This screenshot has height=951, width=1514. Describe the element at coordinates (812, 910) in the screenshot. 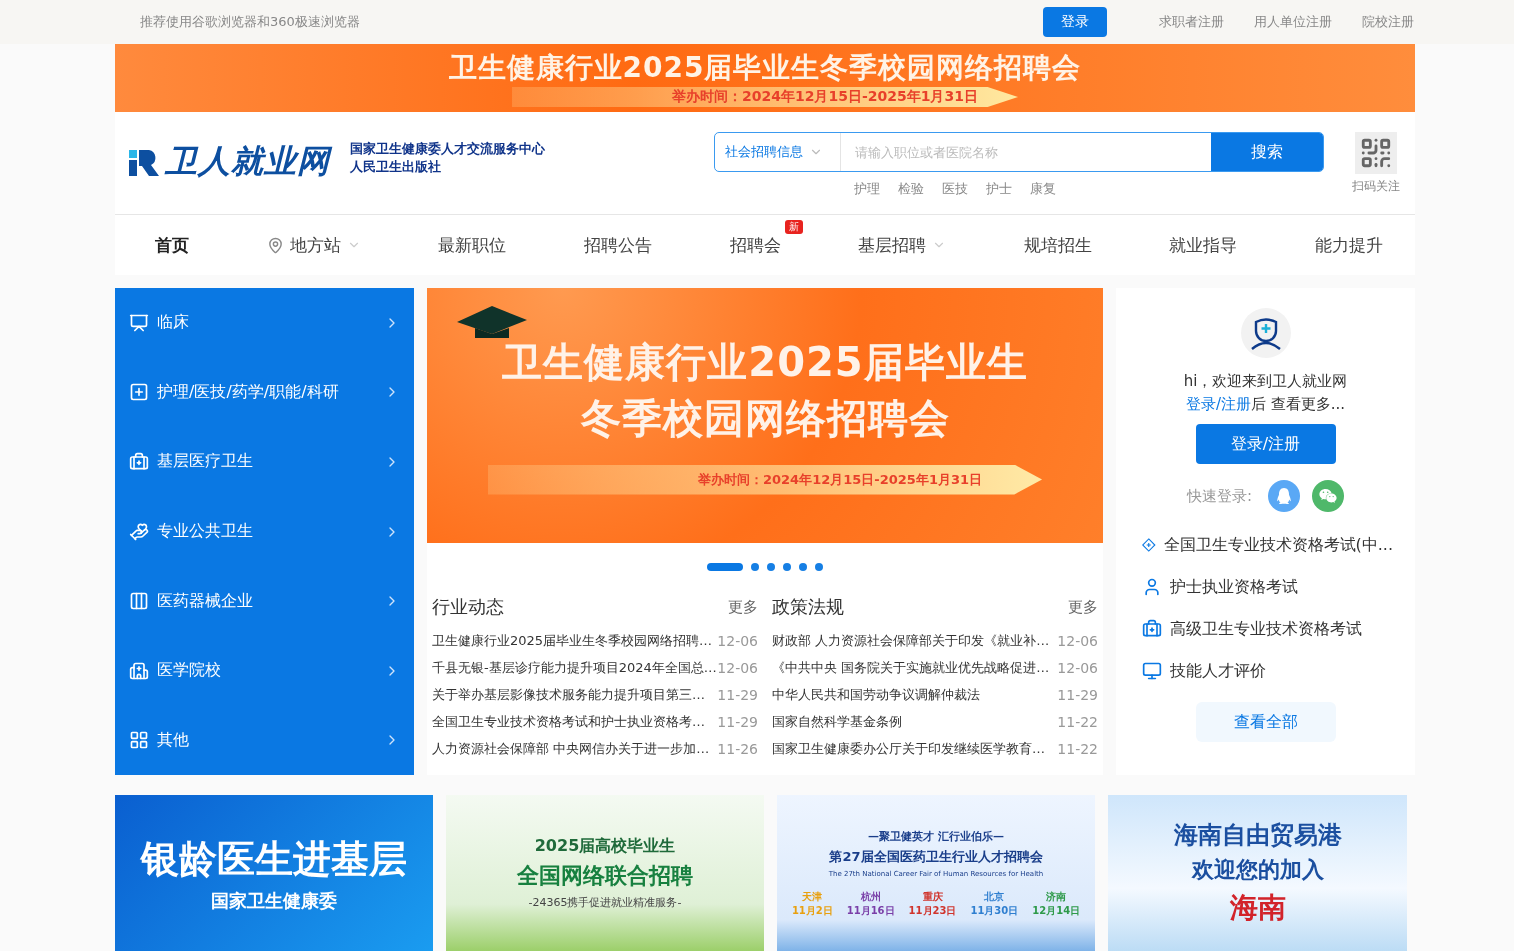

I see `city-date: 11月2日` at that location.